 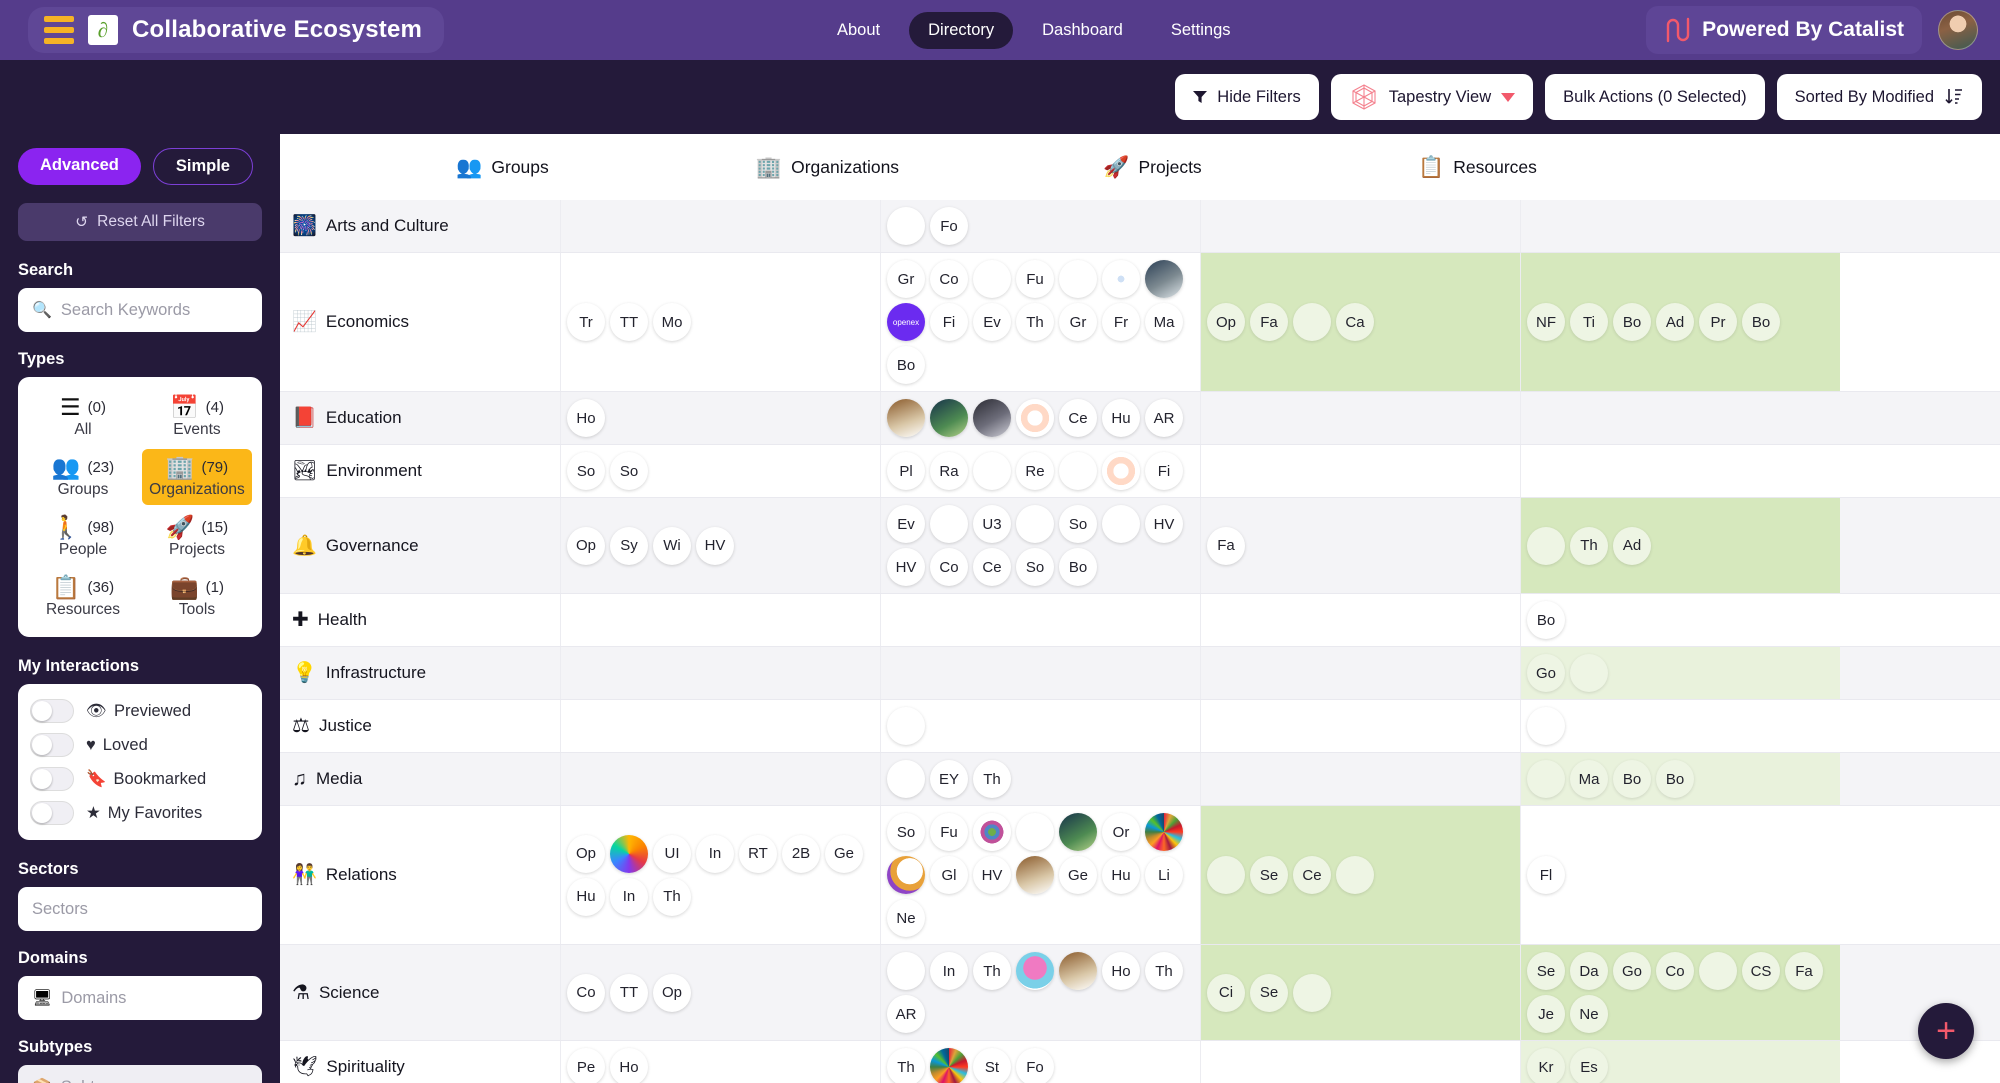 I want to click on grid-cell-groups: Co TT Op, so click(x=720, y=992).